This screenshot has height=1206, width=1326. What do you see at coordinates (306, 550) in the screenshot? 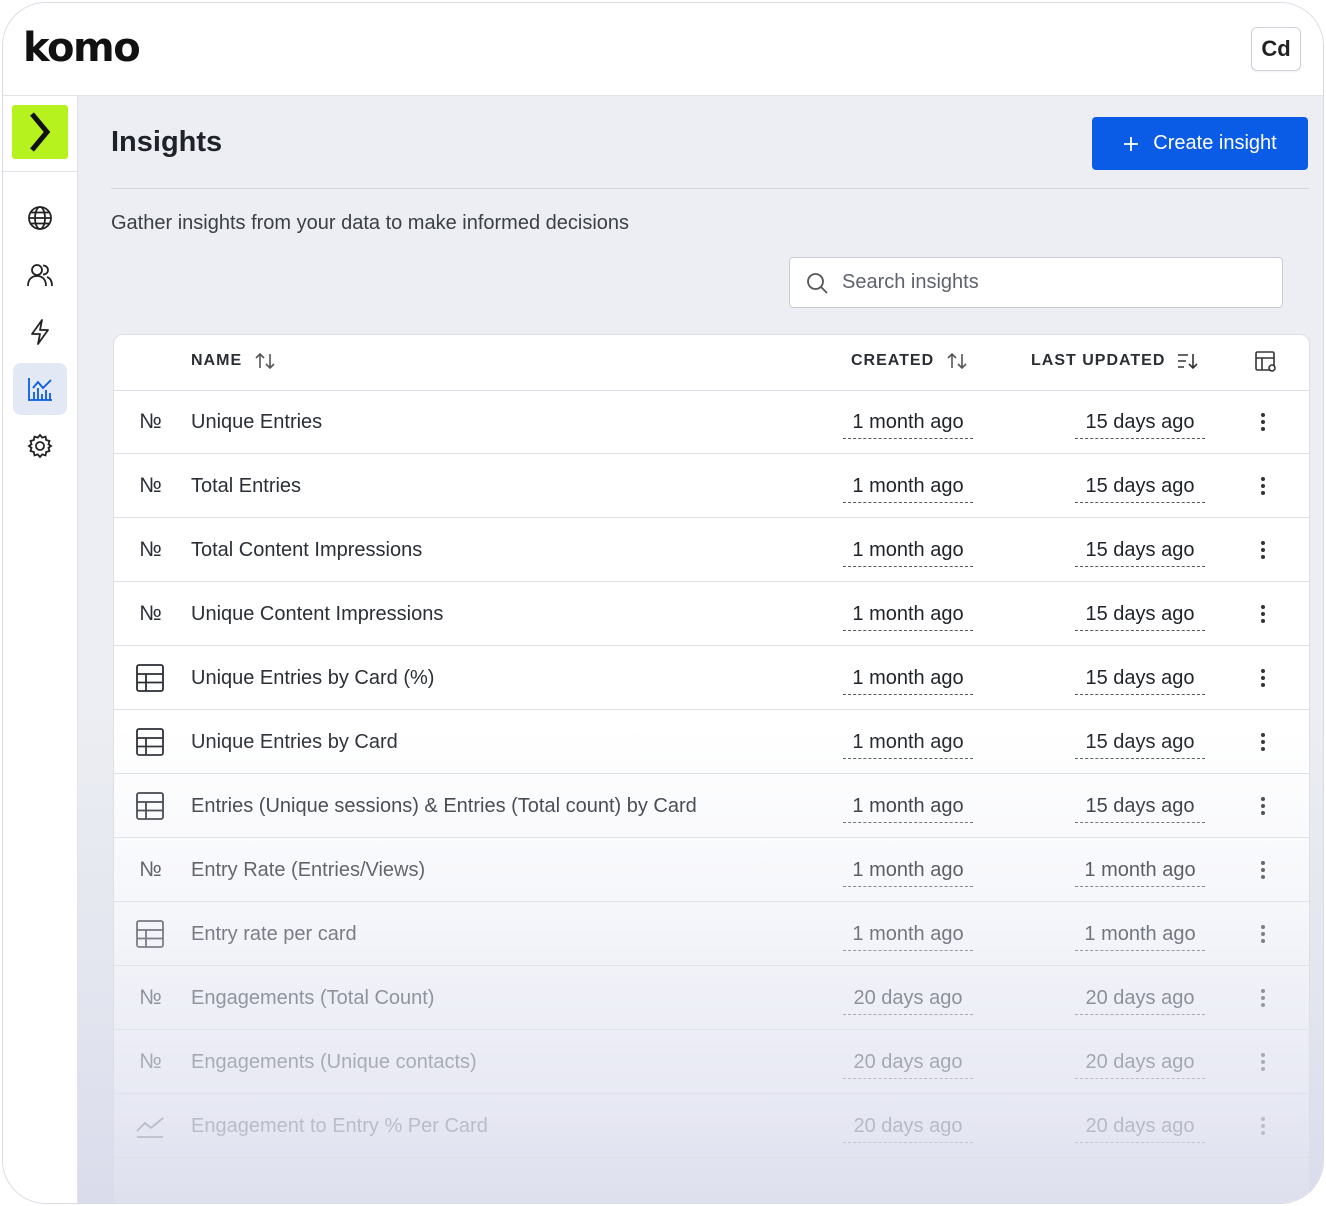
I see `insight-name: Total Content Impressions` at bounding box center [306, 550].